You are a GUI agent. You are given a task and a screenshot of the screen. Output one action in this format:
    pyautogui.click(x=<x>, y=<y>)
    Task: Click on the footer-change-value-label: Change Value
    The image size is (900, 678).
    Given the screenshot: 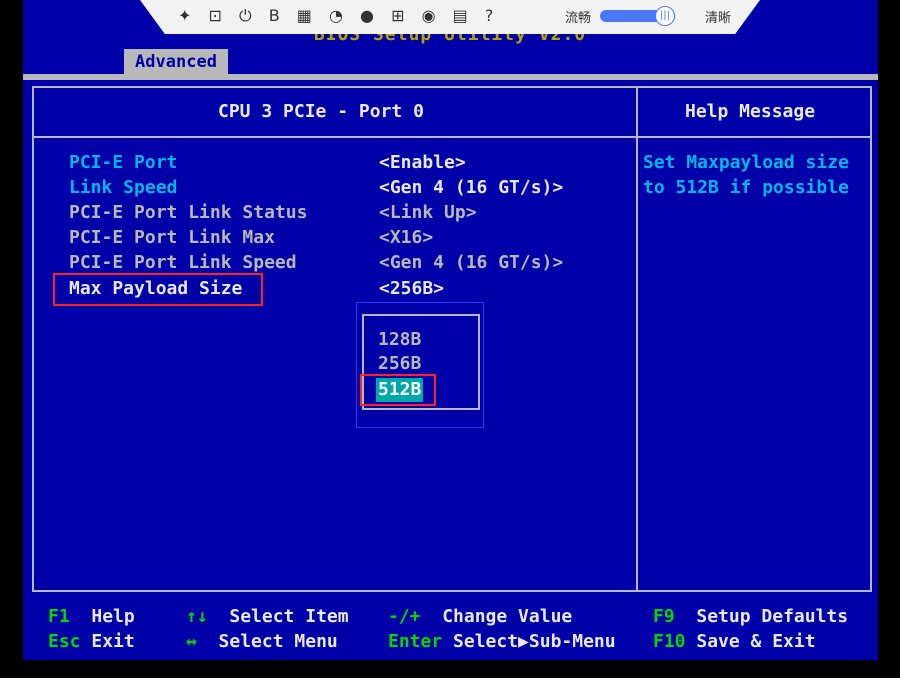 What is the action you would take?
    pyautogui.click(x=507, y=616)
    